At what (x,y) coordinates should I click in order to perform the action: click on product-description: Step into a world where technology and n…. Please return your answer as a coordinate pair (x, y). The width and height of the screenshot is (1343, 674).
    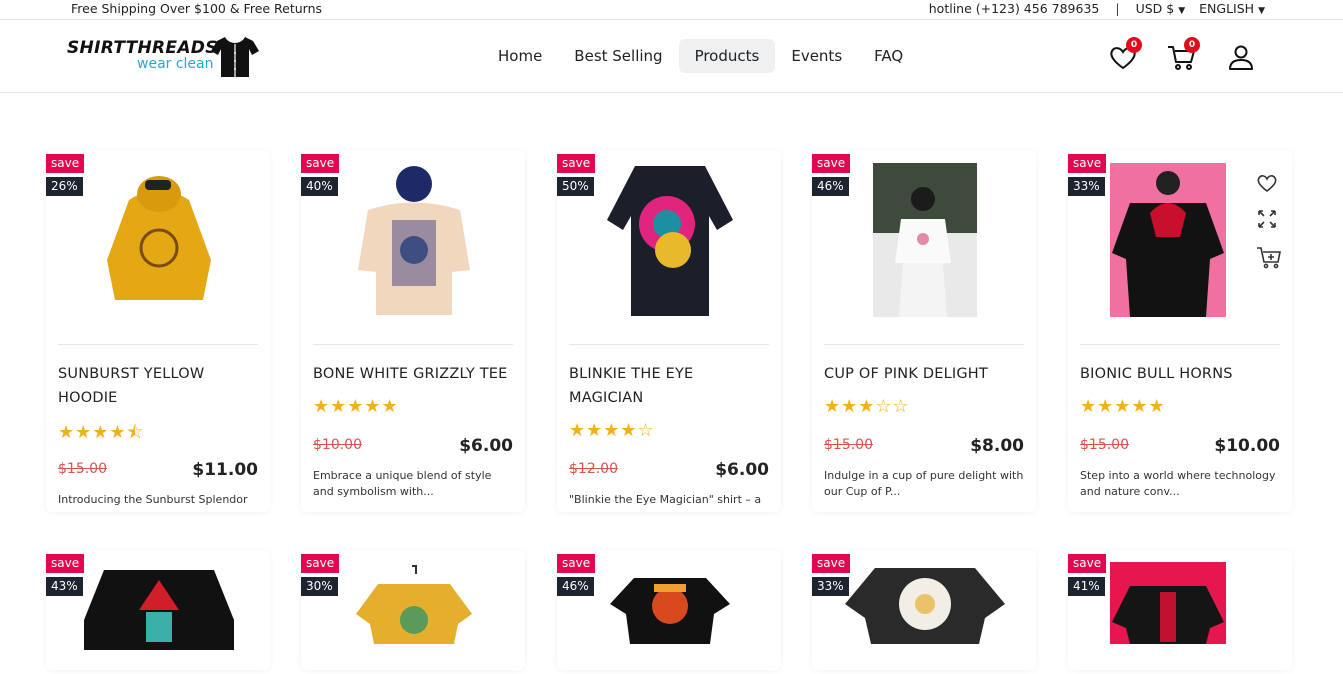
    Looking at the image, I should click on (1178, 483).